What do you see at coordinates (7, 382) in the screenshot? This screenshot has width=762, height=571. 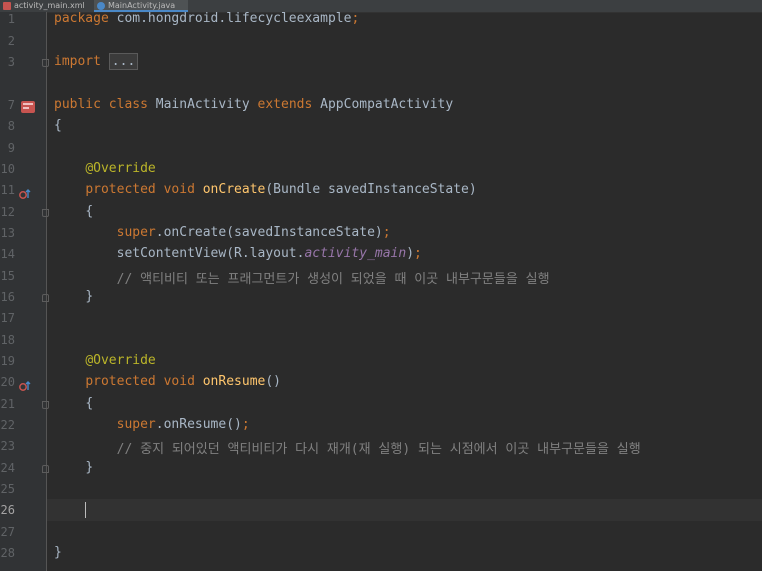 I see `line-number: 20` at bounding box center [7, 382].